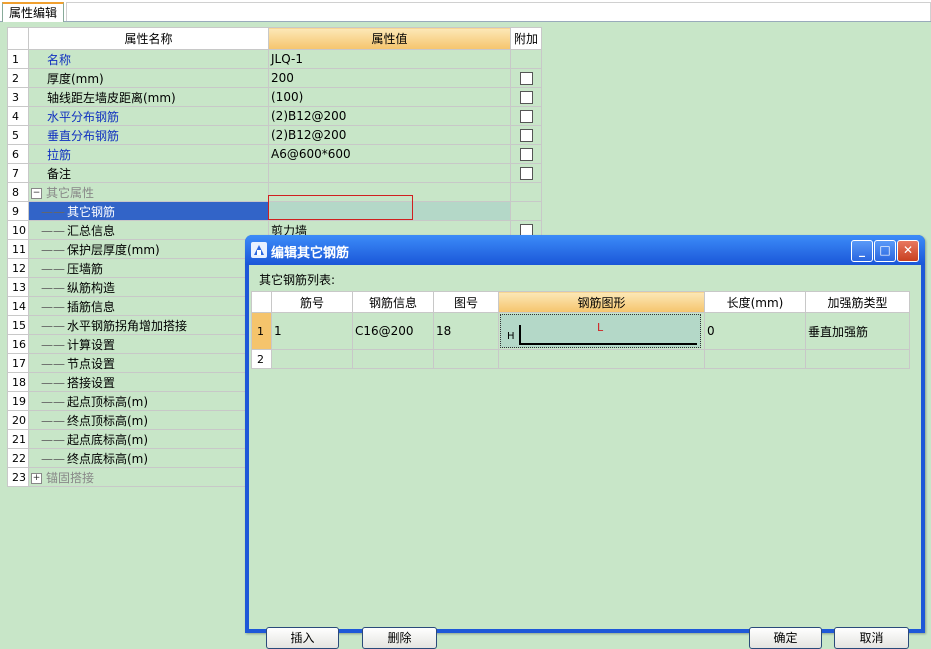 This screenshot has width=931, height=649. Describe the element at coordinates (36, 478) in the screenshot. I see `expand-icon: +` at that location.